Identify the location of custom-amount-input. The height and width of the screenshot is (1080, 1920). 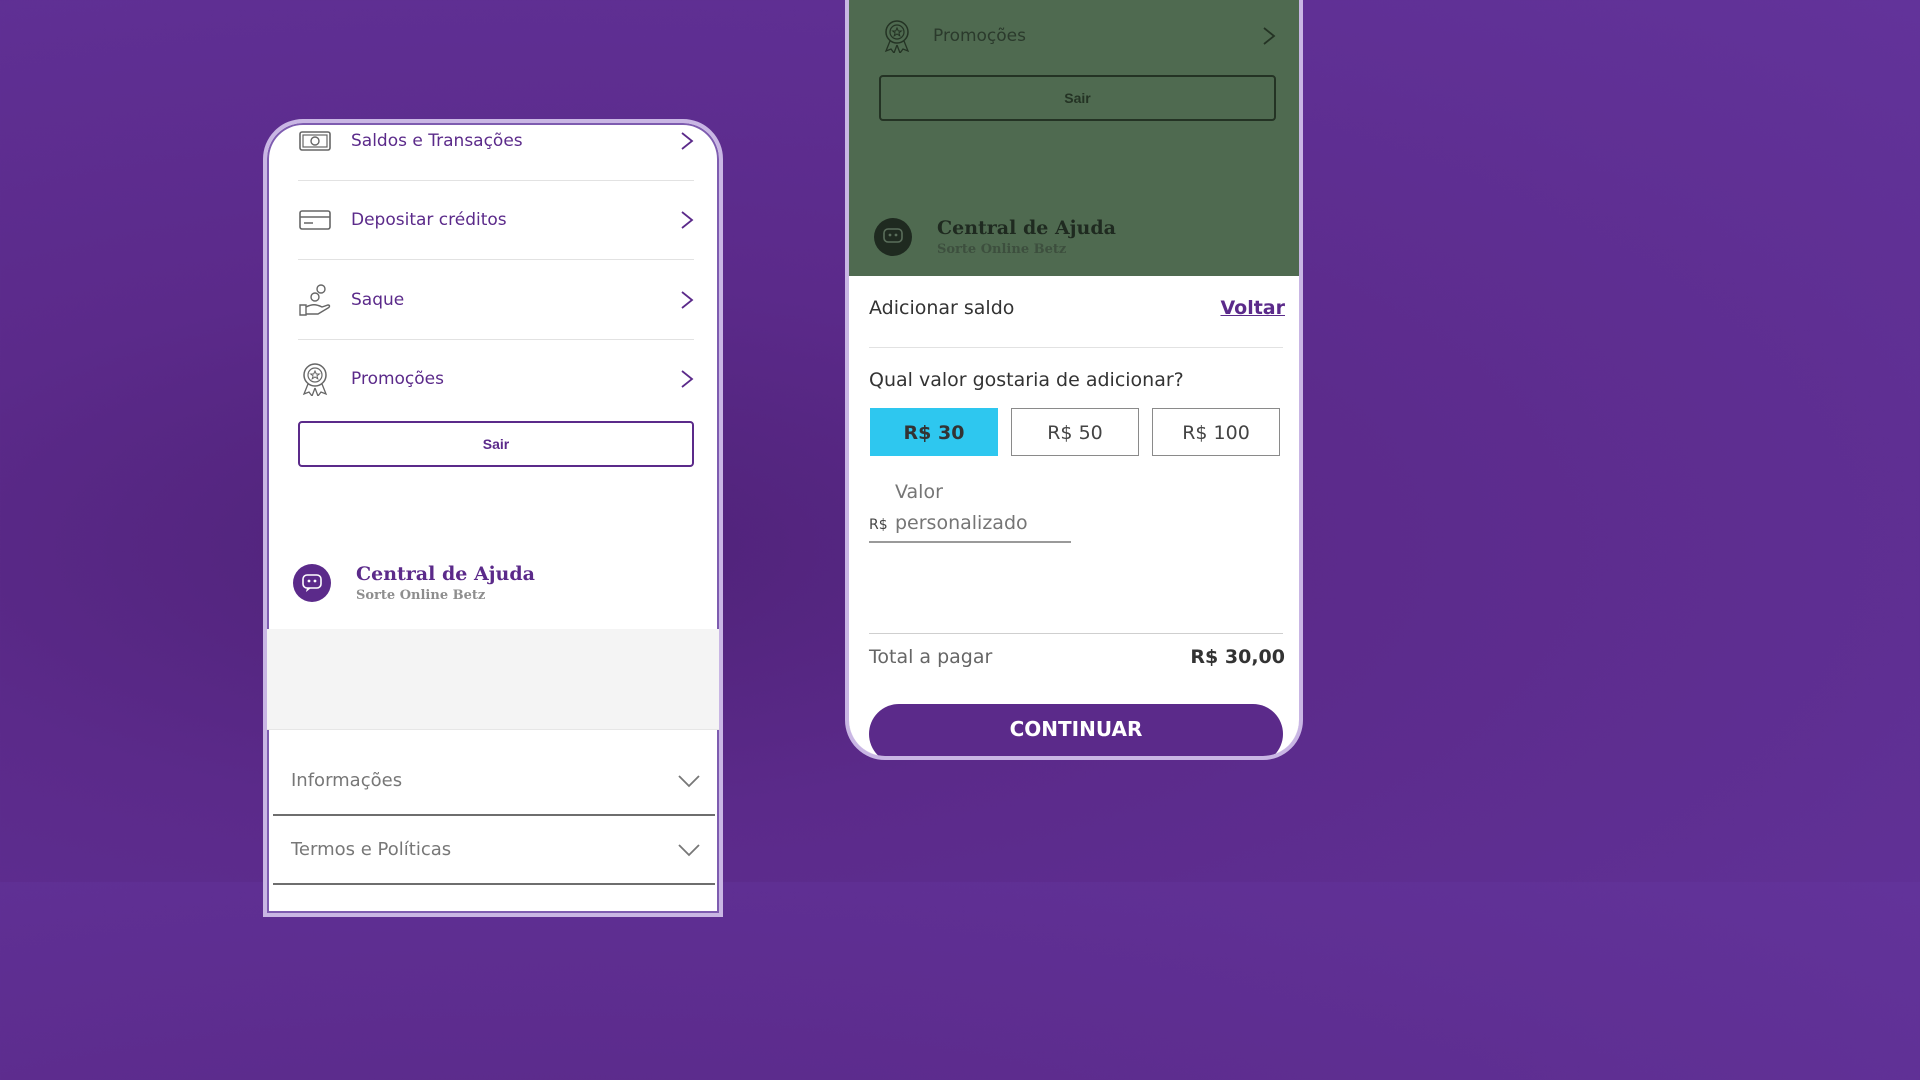
(980, 508).